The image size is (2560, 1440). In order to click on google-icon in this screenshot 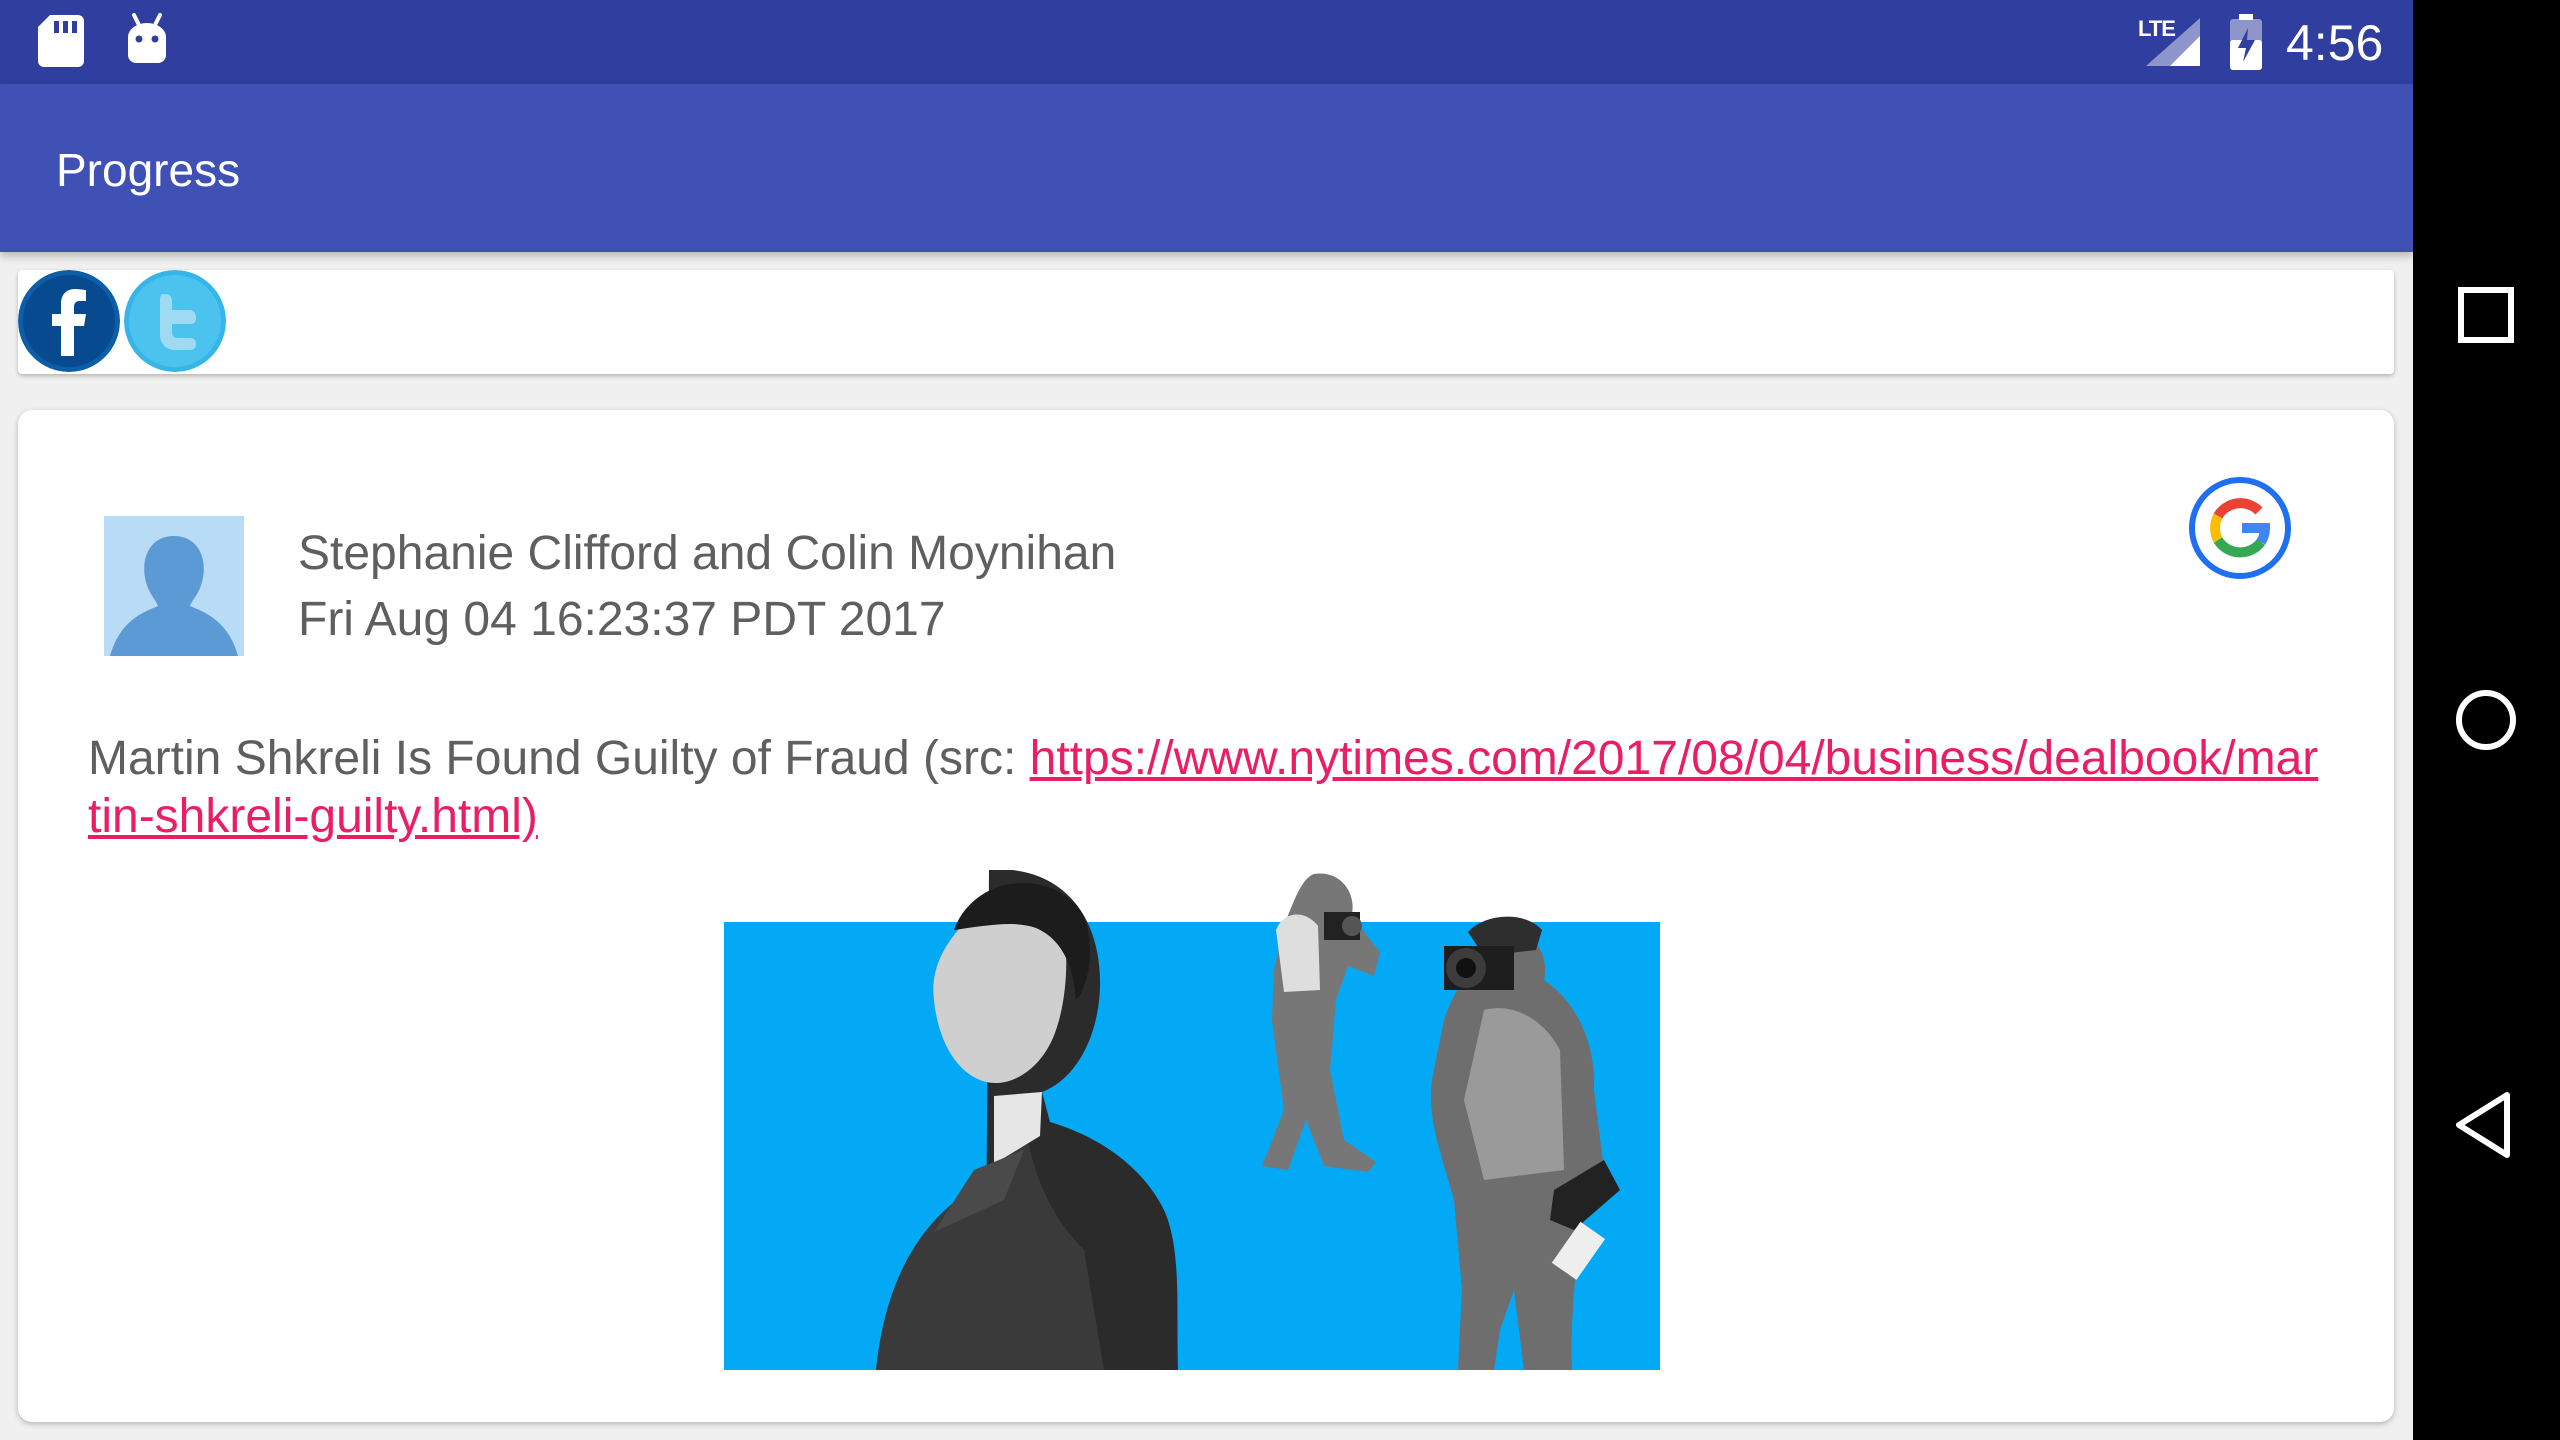, I will do `click(2240, 528)`.